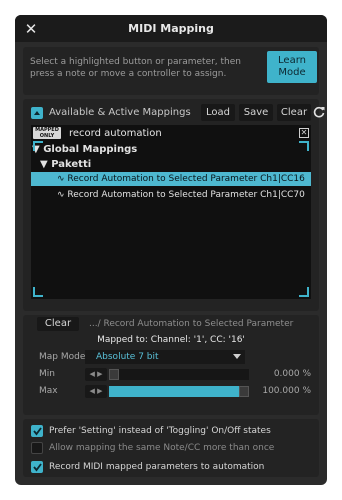 Image resolution: width=342 pixels, height=500 pixels. What do you see at coordinates (96, 391) in the screenshot?
I see `max-stepper: ◀ ▶` at bounding box center [96, 391].